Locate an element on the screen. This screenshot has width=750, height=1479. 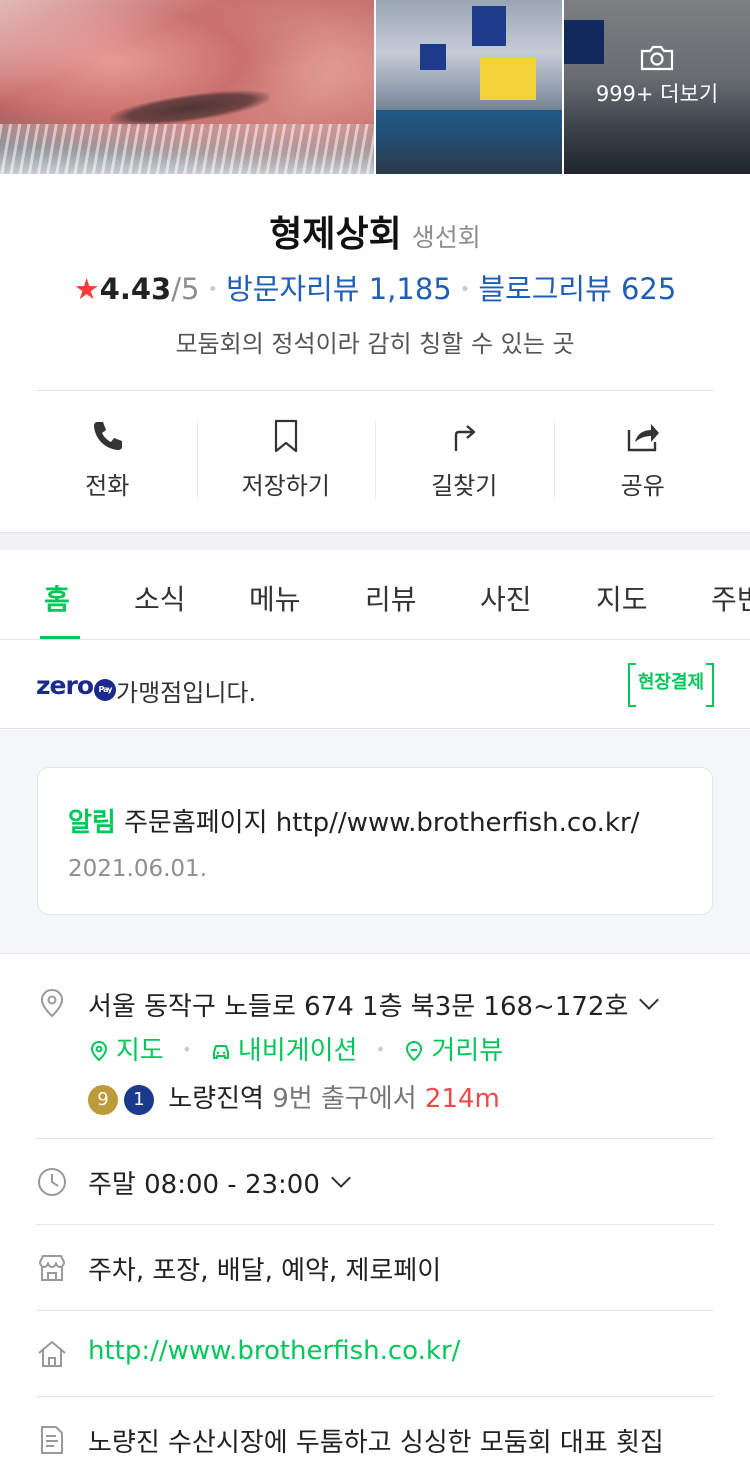
rating-max: /5 is located at coordinates (185, 289).